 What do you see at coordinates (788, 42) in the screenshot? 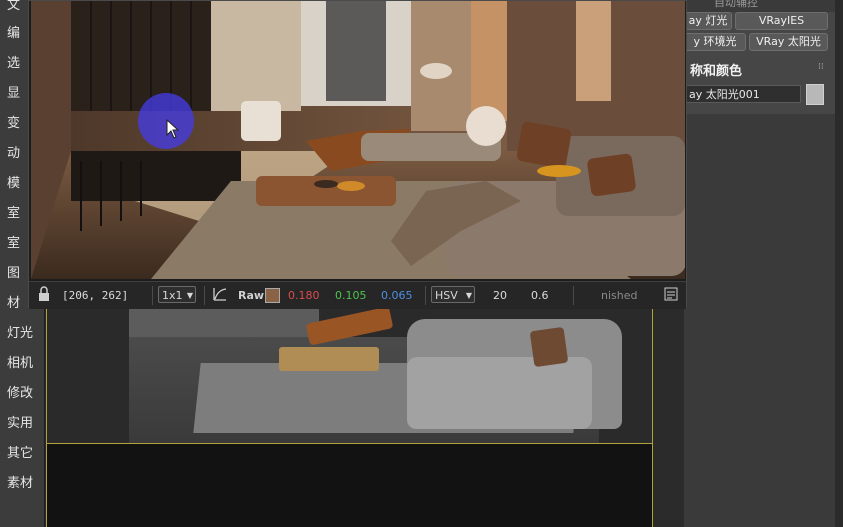
I see `vray-sun-button: VRay 太阳光` at bounding box center [788, 42].